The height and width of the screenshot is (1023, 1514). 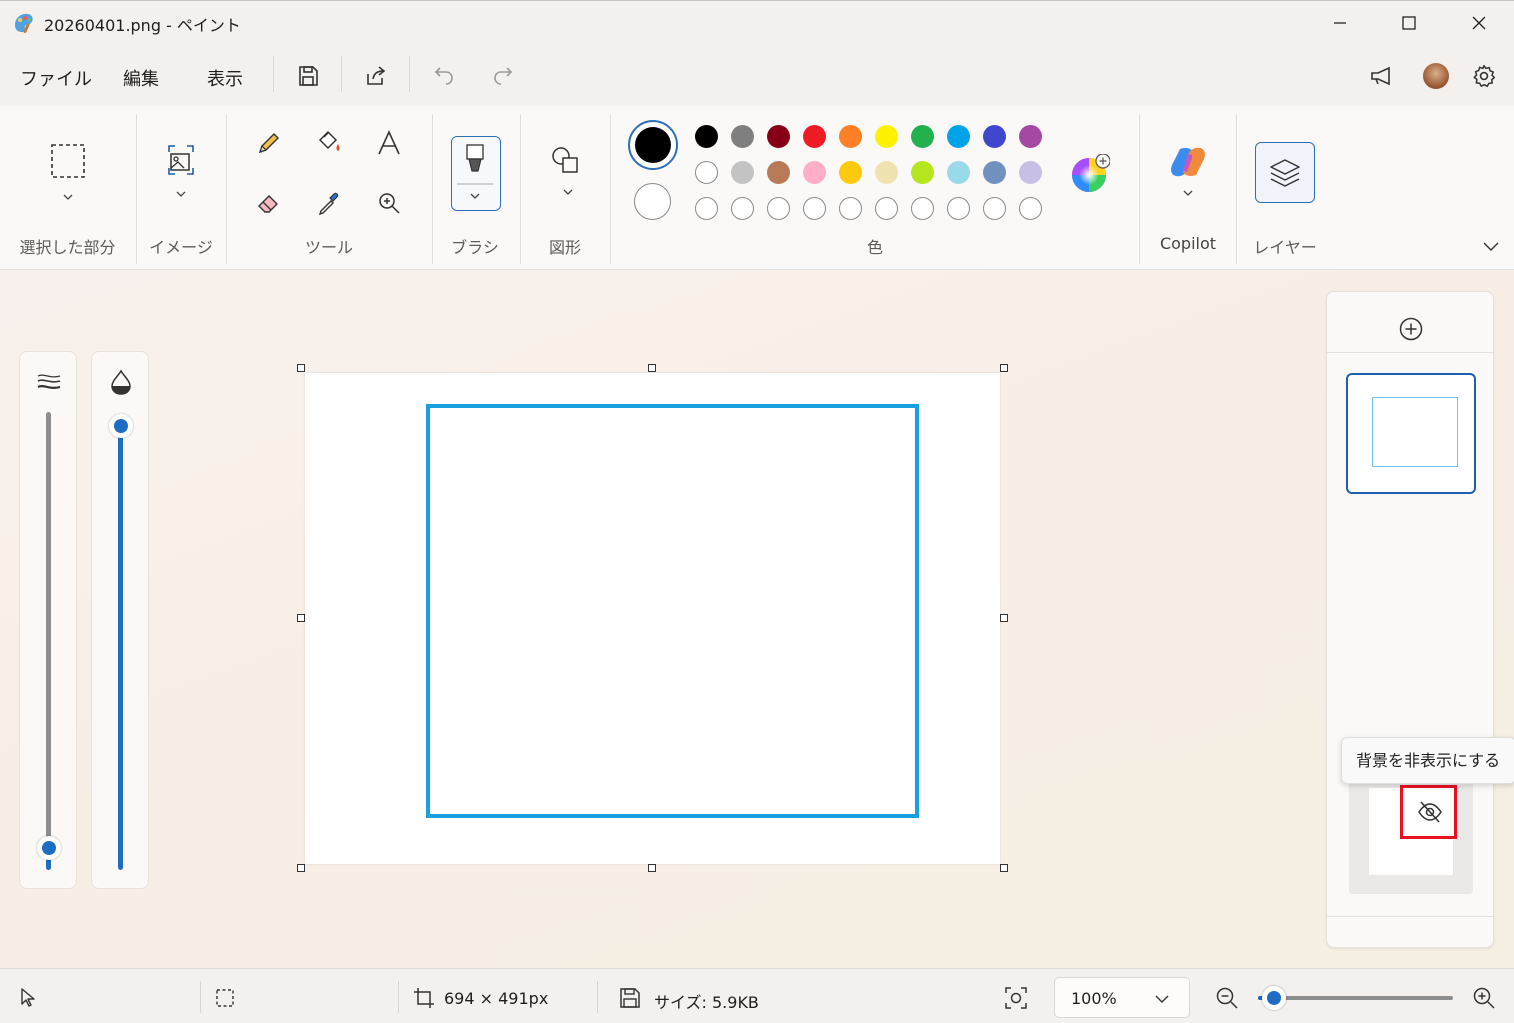 What do you see at coordinates (1004, 368) in the screenshot?
I see `resize-handle-top-right` at bounding box center [1004, 368].